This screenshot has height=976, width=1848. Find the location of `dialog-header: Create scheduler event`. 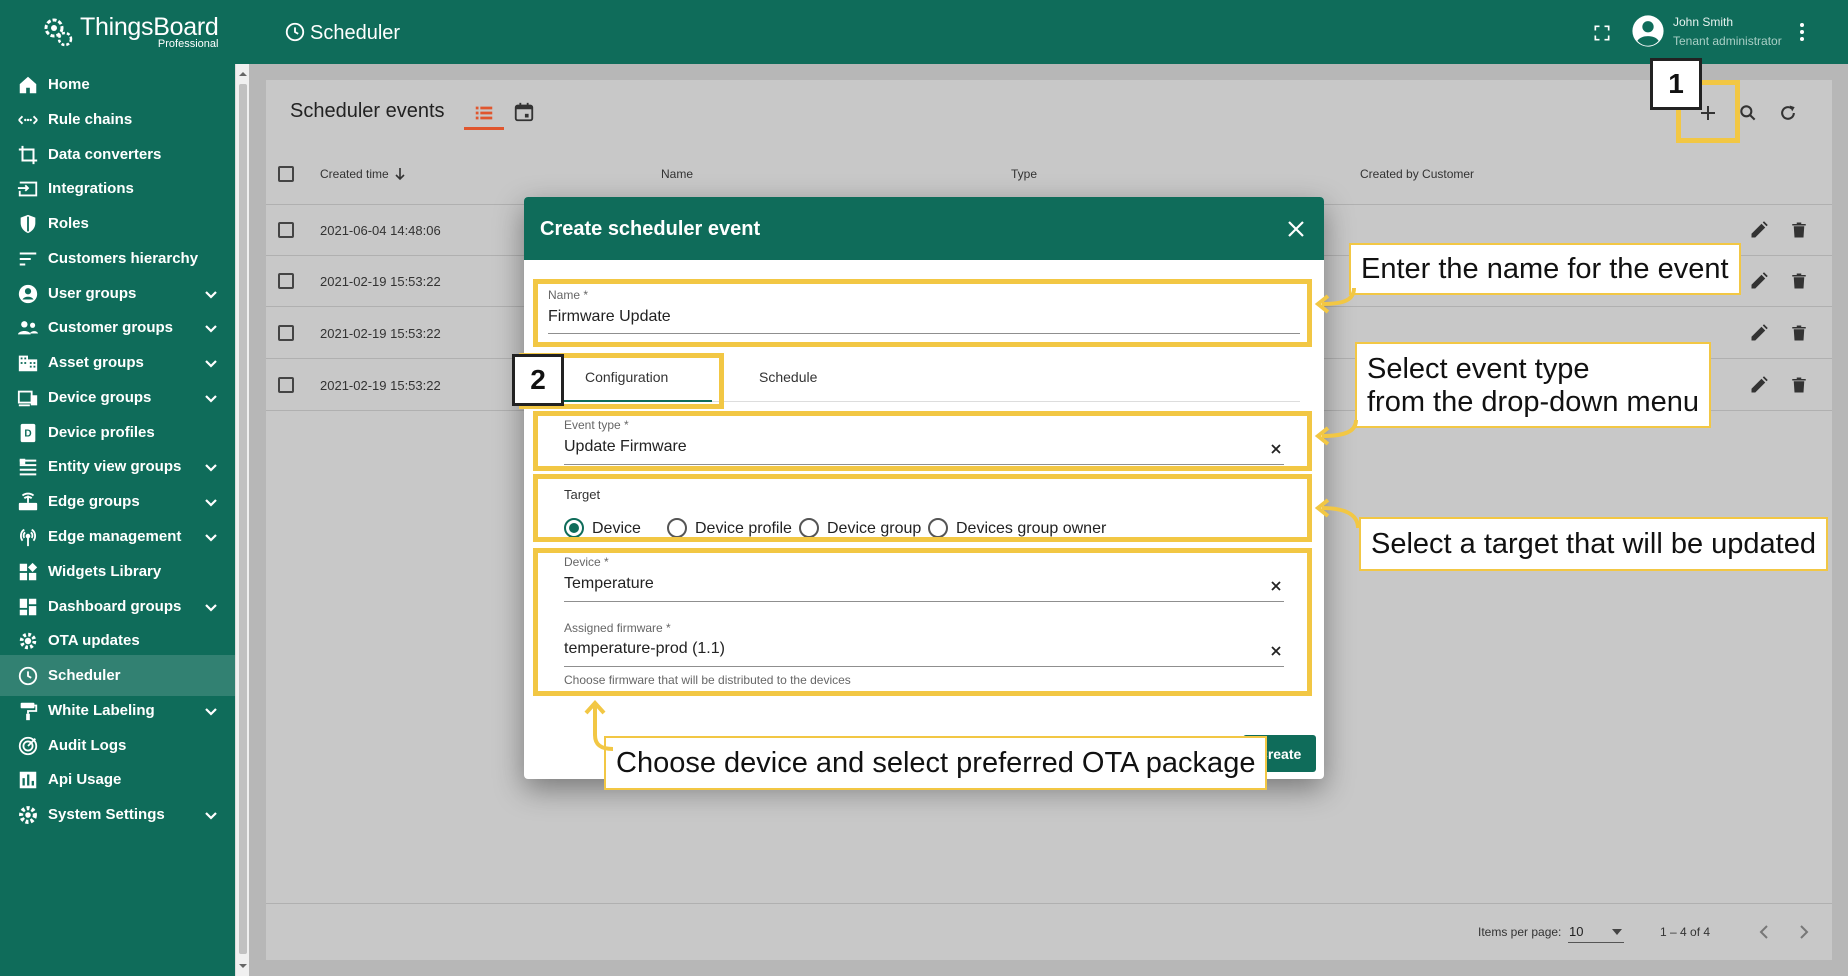

dialog-header: Create scheduler event is located at coordinates (924, 228).